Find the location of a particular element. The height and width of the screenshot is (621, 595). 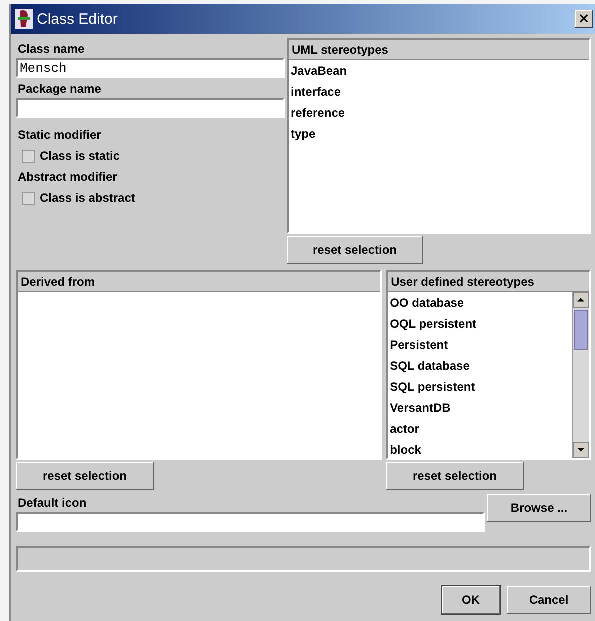

checkbox: Class is static is located at coordinates (150, 156).